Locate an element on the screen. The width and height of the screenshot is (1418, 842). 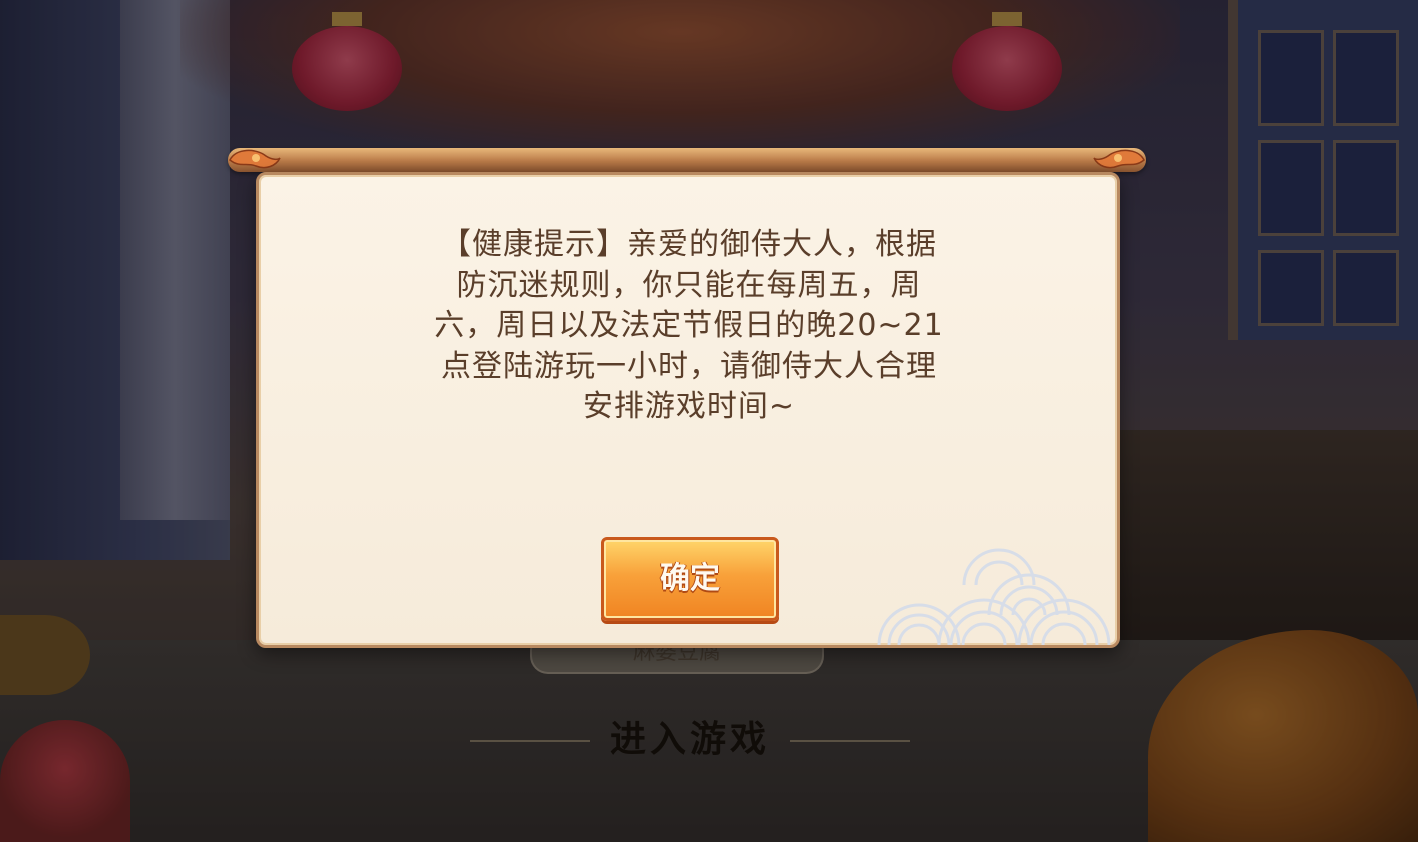
scroll-cap-right-icon is located at coordinates (1119, 159).